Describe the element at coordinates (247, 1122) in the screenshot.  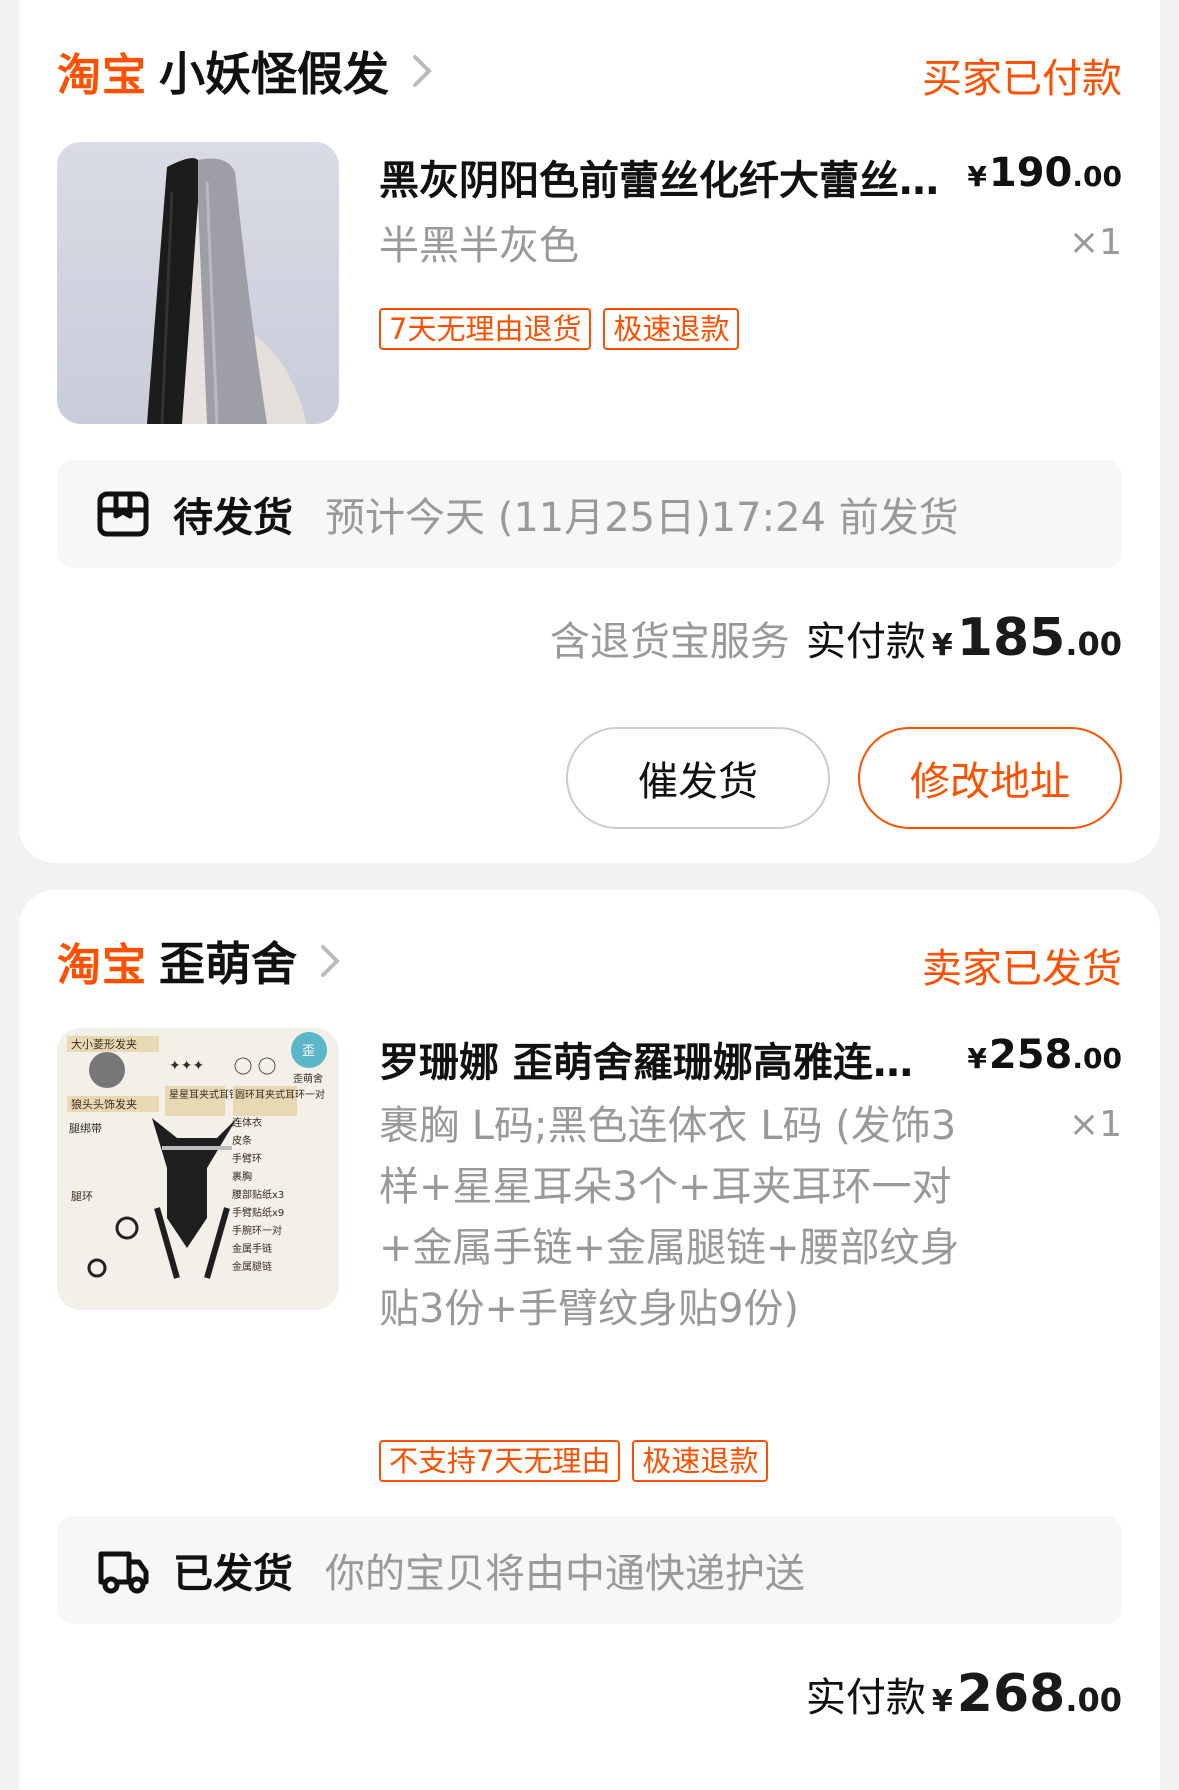
I see `svg-text: 连体衣` at that location.